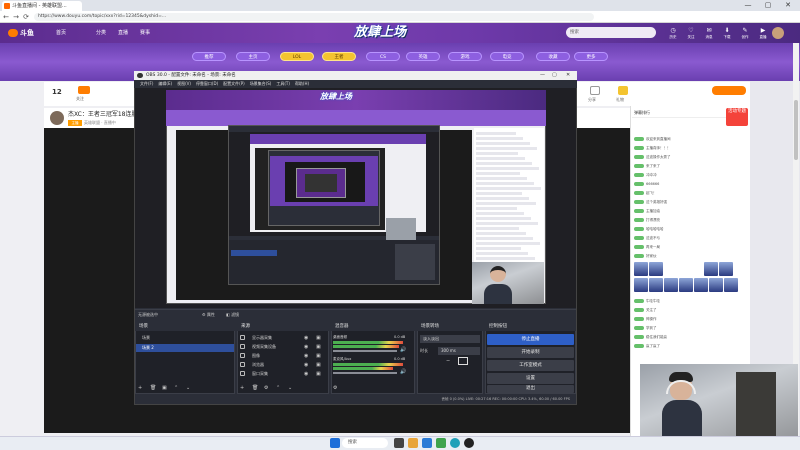 The image size is (800, 450). I want to click on follow-icon-room, so click(84, 90).